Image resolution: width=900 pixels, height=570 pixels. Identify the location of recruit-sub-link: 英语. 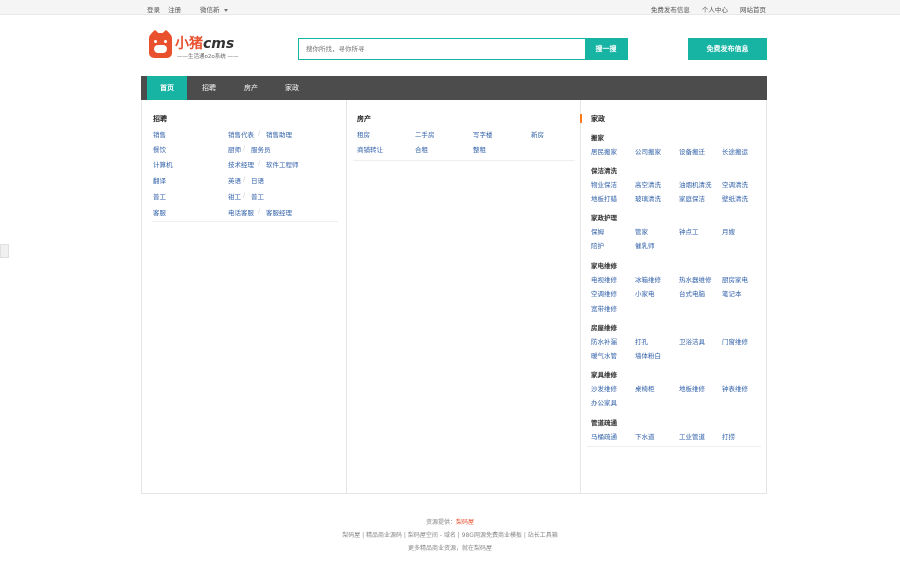
(234, 180).